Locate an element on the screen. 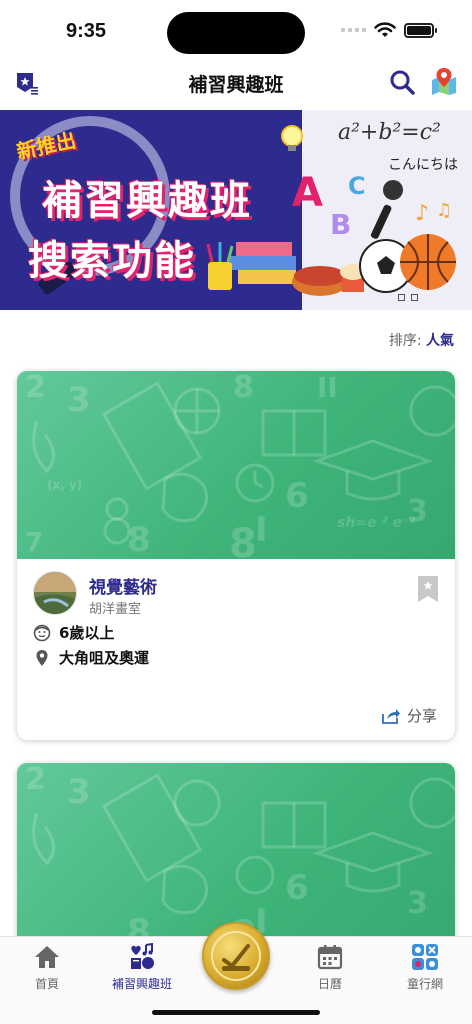 The height and width of the screenshot is (1024, 472). tab-network: 童行網 is located at coordinates (425, 967).